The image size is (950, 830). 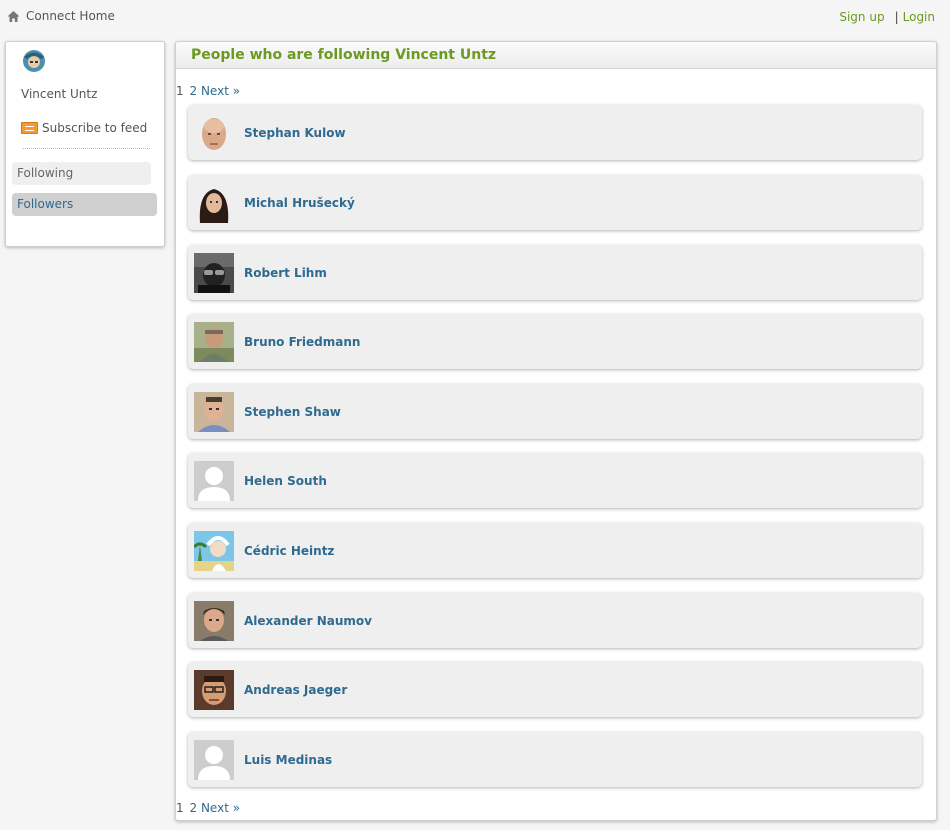 I want to click on page-title: People who are following Vincent Untz, so click(x=344, y=55).